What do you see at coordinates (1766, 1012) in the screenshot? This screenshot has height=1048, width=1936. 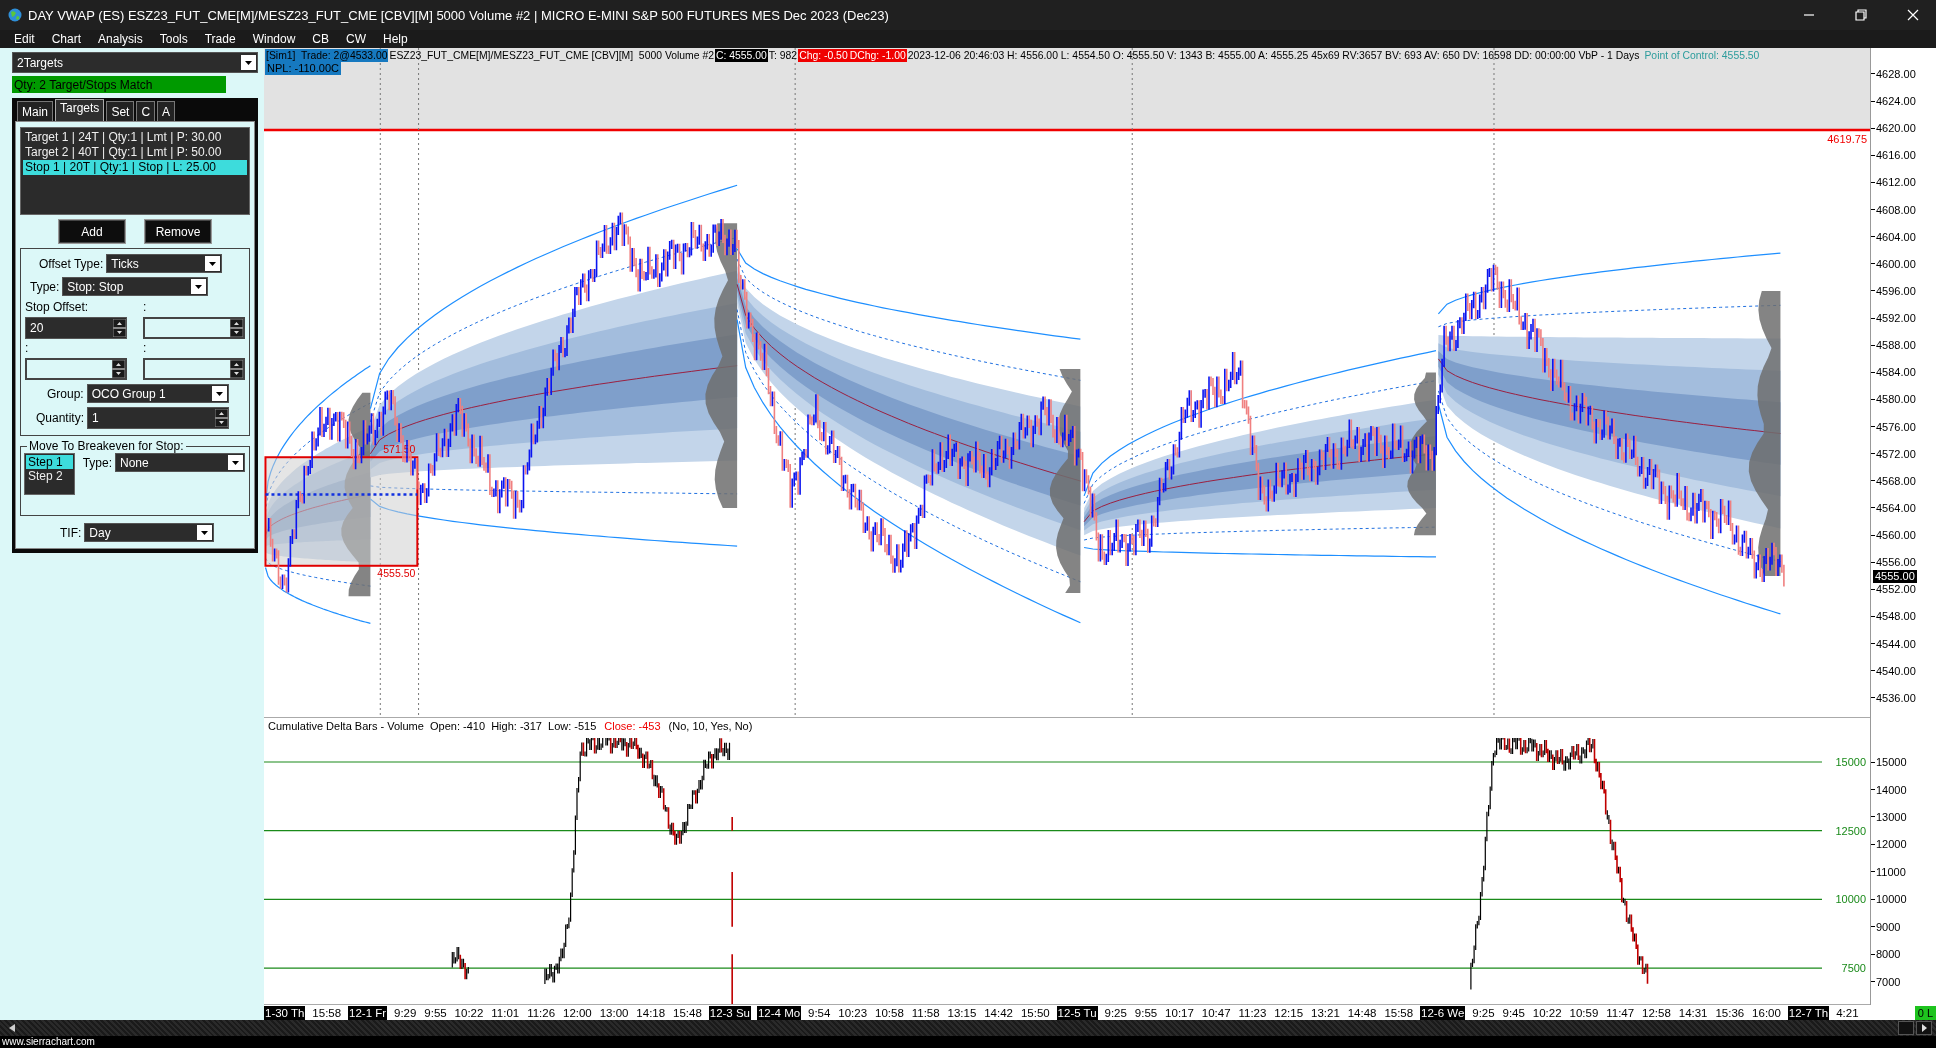 I see `time-label: 16:00` at bounding box center [1766, 1012].